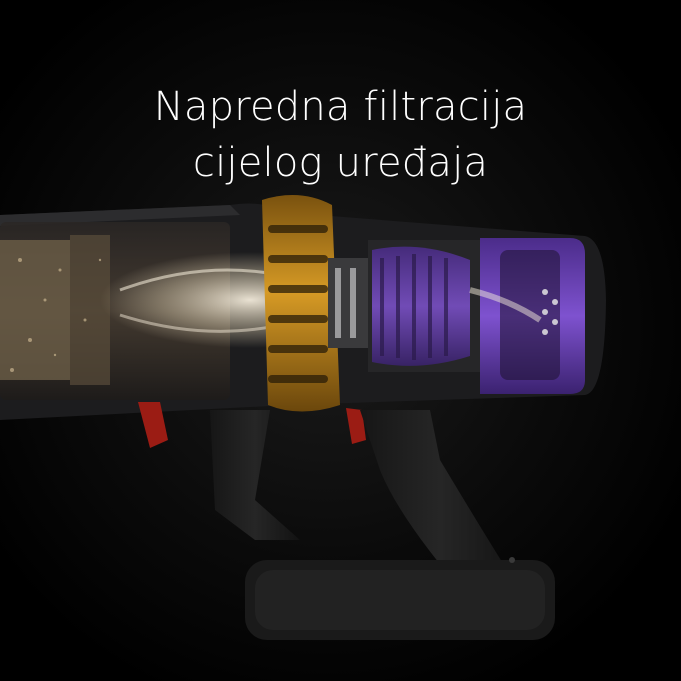 The height and width of the screenshot is (681, 681). What do you see at coordinates (340, 162) in the screenshot?
I see `headline-line-2: cijelog uređaja` at bounding box center [340, 162].